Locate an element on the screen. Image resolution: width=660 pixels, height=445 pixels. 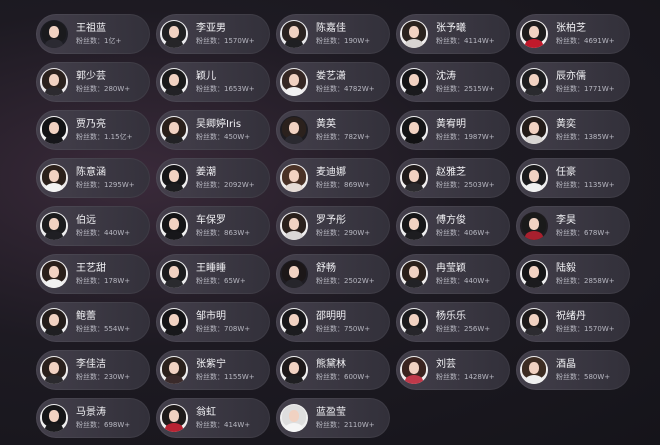
celebrity-info: 刘芸 粉丝数：1428W+ is located at coordinates (465, 370).